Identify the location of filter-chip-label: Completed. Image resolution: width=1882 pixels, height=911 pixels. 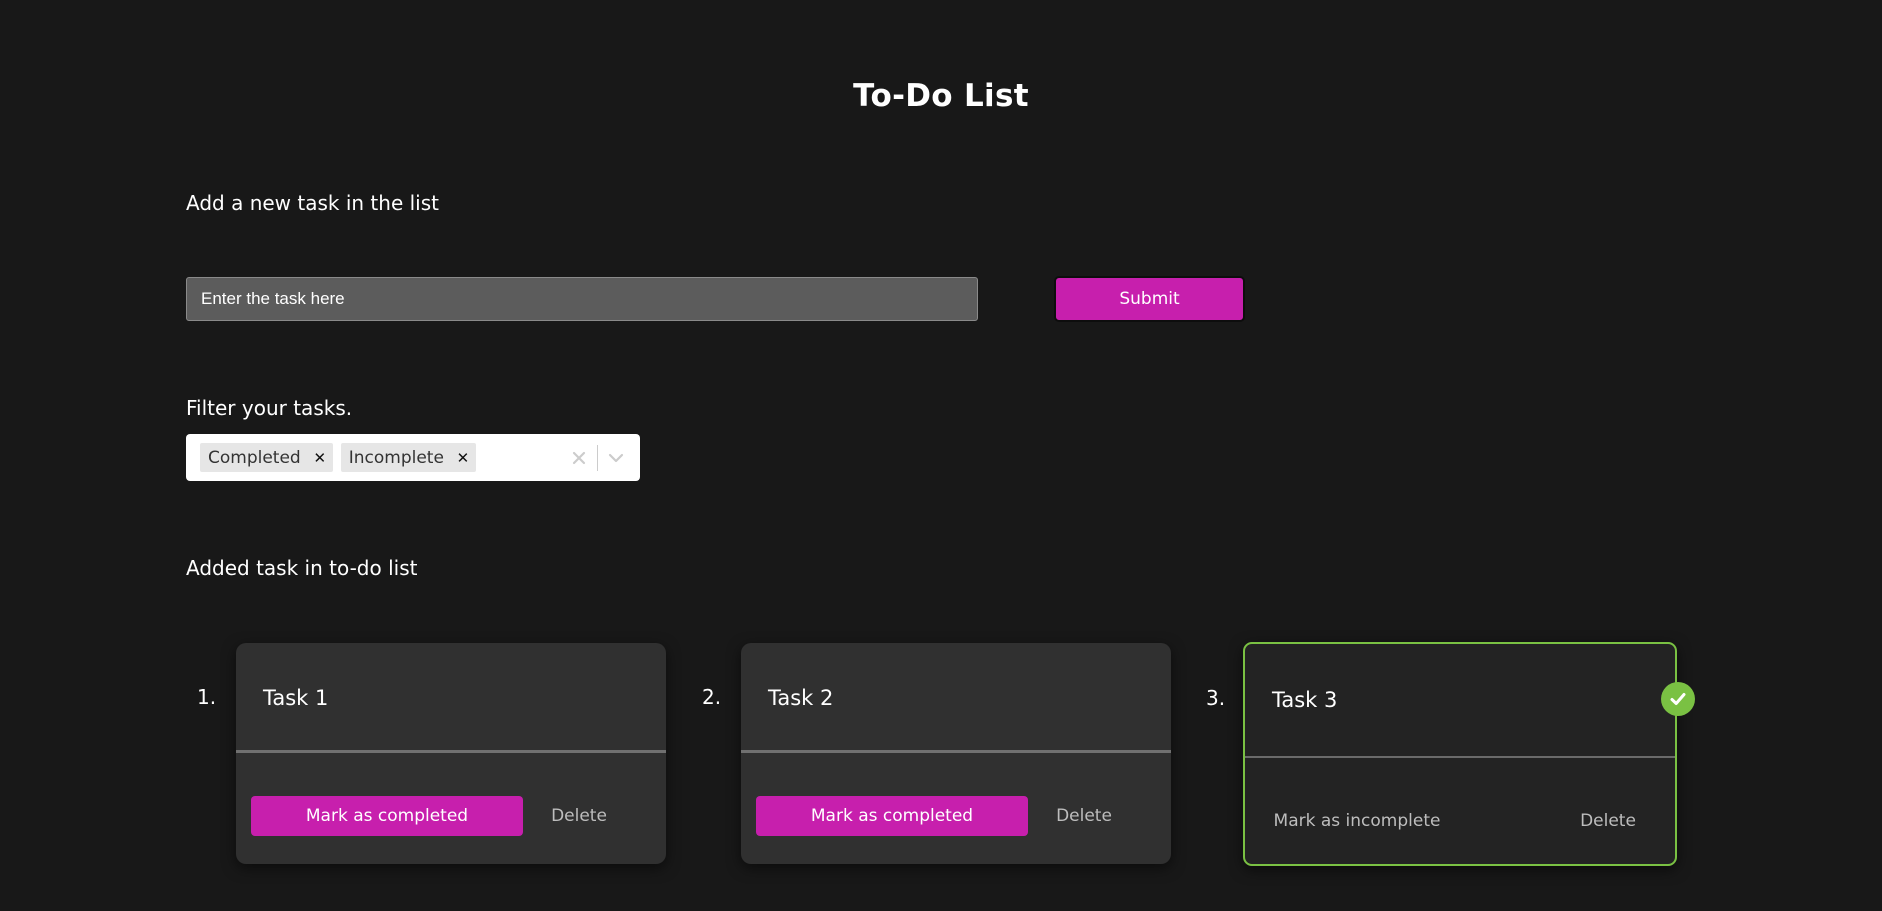
(254, 457).